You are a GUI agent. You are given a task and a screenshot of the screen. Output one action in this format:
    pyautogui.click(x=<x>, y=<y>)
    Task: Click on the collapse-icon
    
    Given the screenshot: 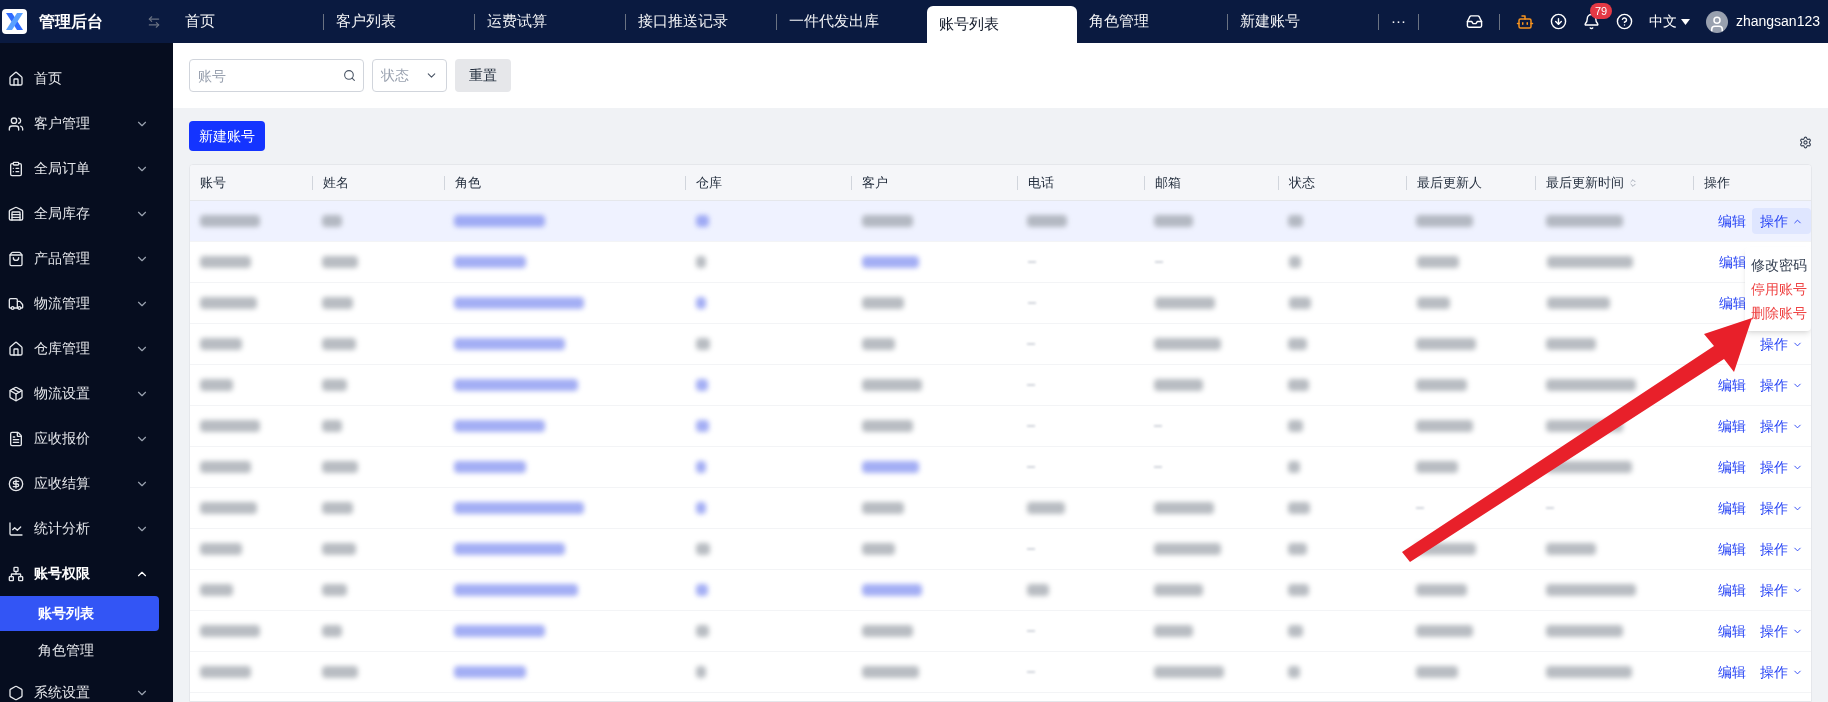 What is the action you would take?
    pyautogui.click(x=154, y=21)
    